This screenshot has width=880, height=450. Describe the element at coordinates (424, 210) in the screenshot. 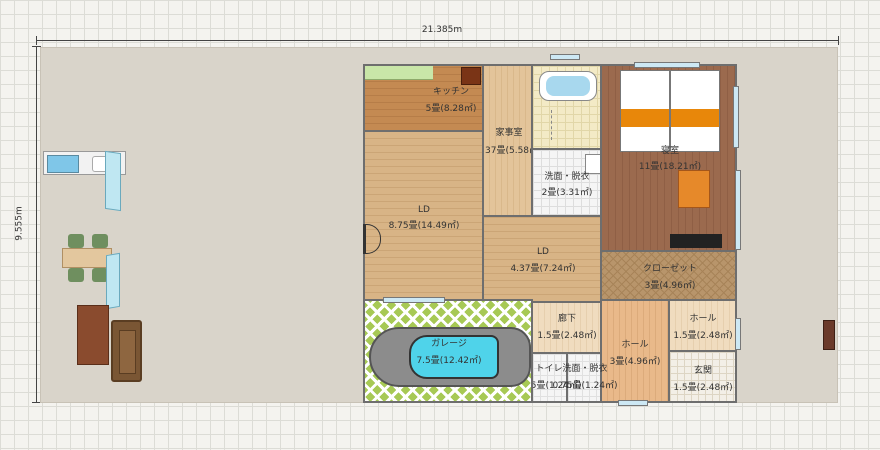

I see `ld-left-name: LD` at that location.